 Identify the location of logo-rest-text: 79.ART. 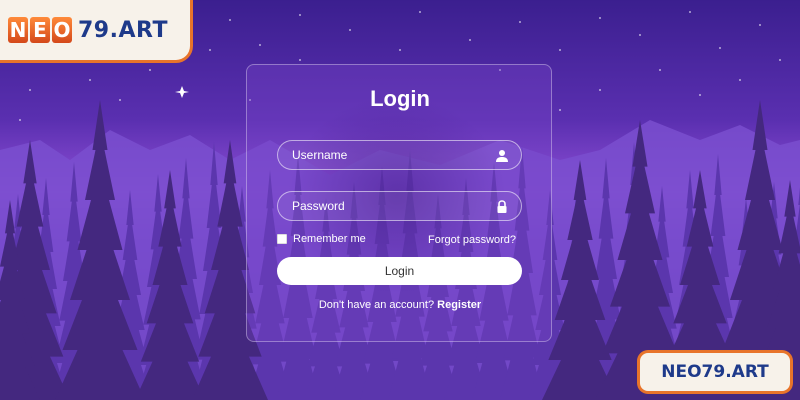
(123, 30).